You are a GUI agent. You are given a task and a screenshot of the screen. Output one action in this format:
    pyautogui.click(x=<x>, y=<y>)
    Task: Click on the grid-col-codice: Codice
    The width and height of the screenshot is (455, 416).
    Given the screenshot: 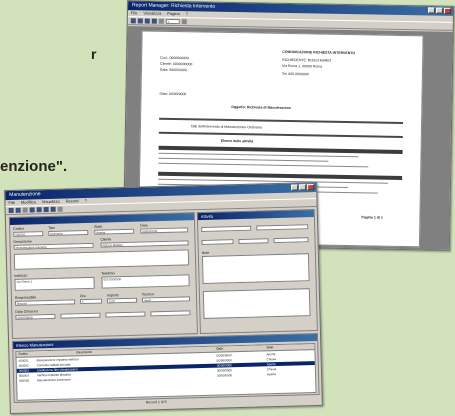 What is the action you would take?
    pyautogui.click(x=22, y=354)
    